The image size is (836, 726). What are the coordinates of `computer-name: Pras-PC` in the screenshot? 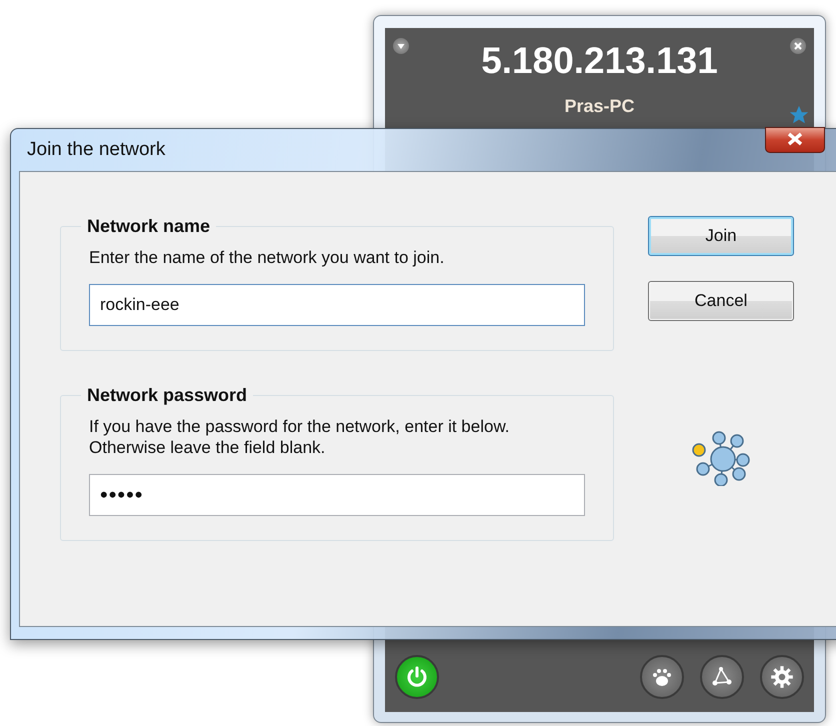 It's located at (599, 106).